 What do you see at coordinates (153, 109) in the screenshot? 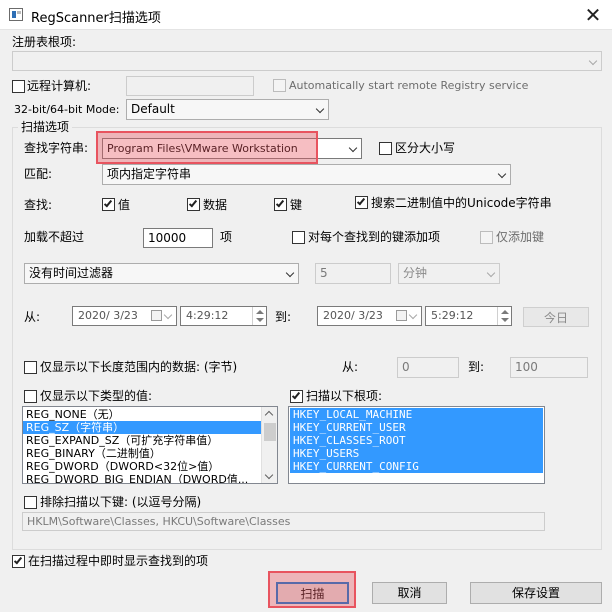
I see `mode-value: Default` at bounding box center [153, 109].